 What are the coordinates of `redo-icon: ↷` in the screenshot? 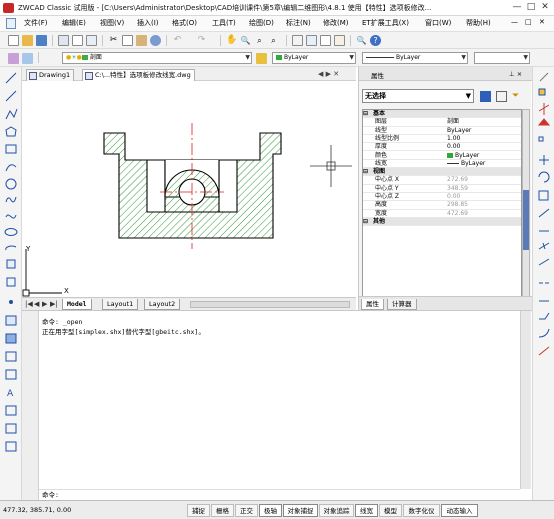 It's located at (201, 40).